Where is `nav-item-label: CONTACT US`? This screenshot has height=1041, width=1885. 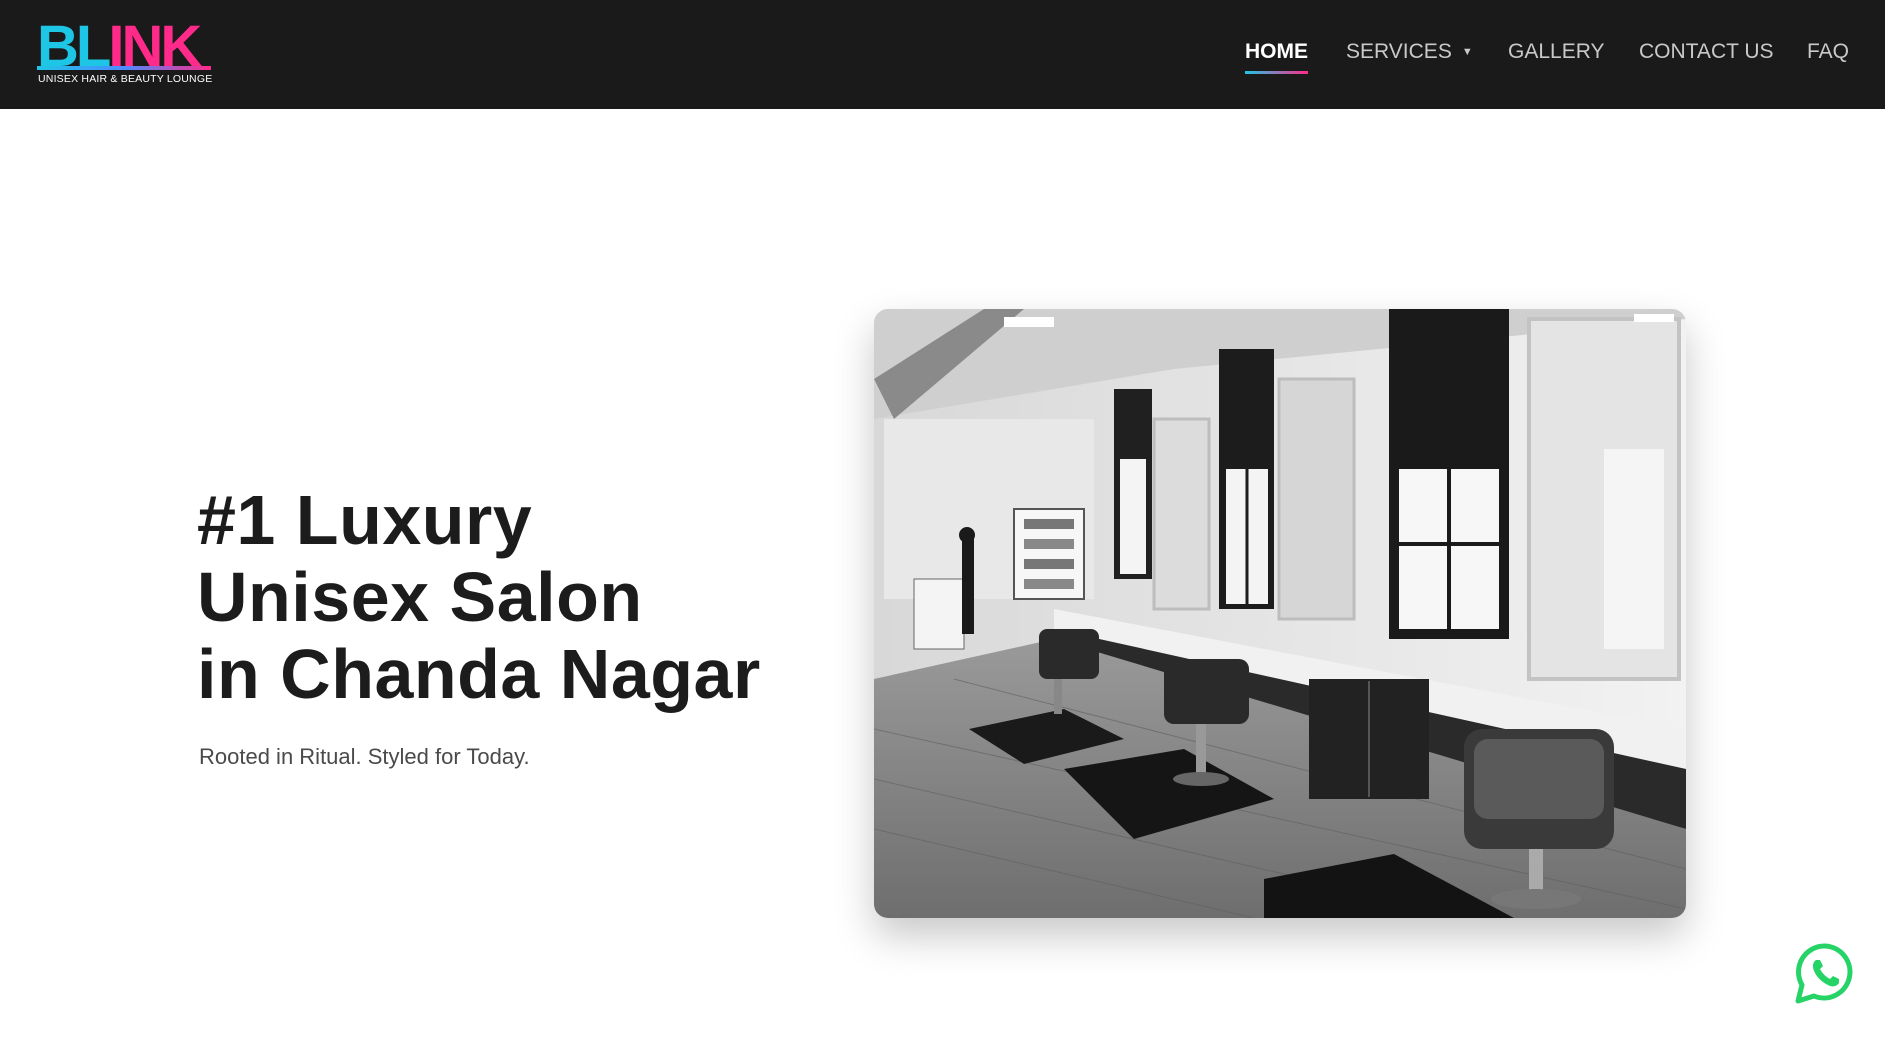
nav-item-label: CONTACT US is located at coordinates (1706, 51).